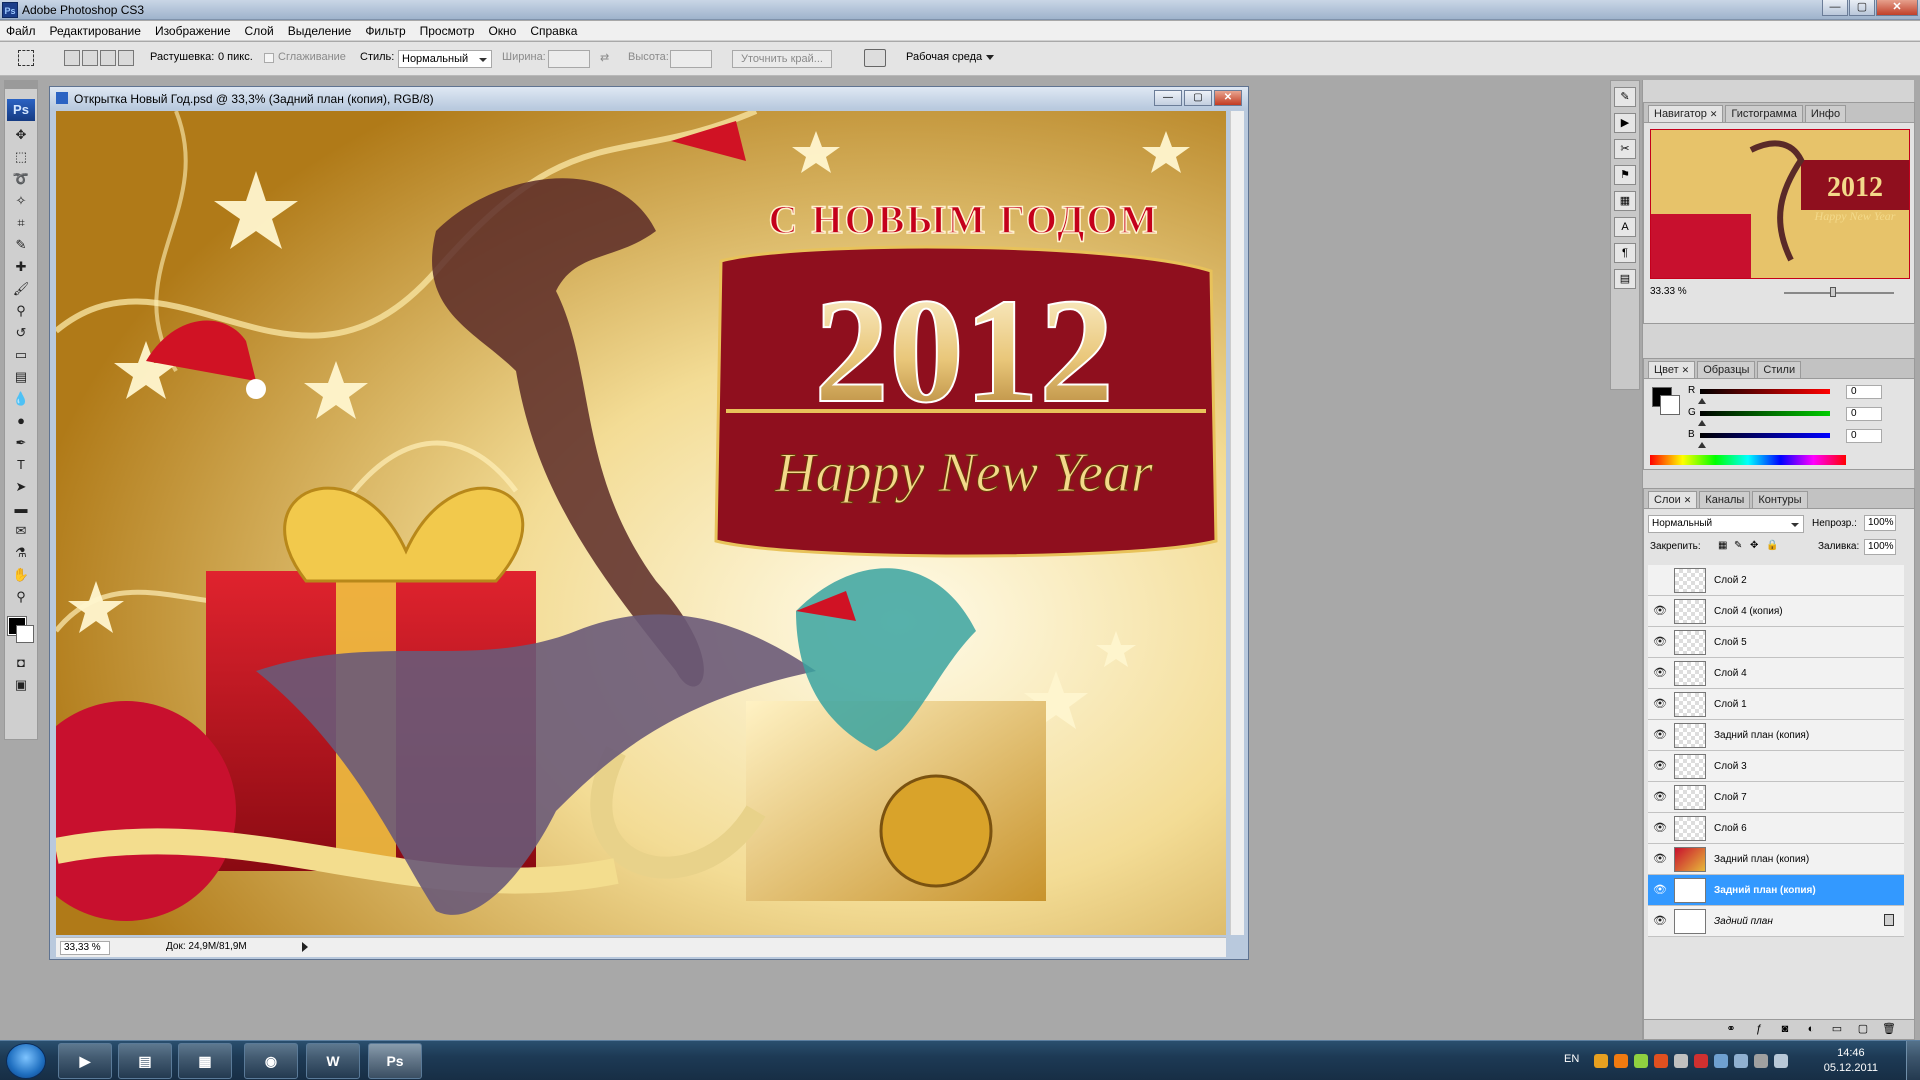  What do you see at coordinates (1702, 399) in the screenshot?
I see `color-r-handle` at bounding box center [1702, 399].